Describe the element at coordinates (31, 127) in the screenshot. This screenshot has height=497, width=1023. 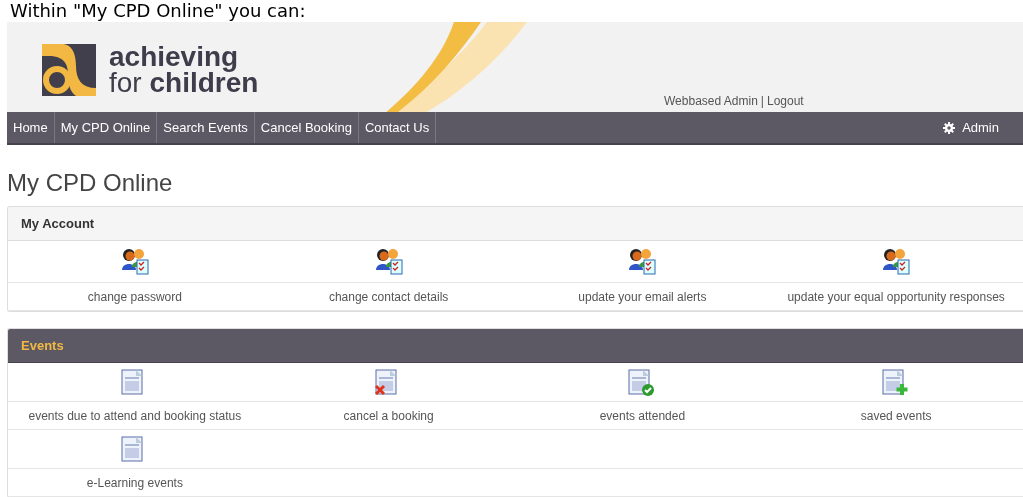
I see `nav-item: Home` at that location.